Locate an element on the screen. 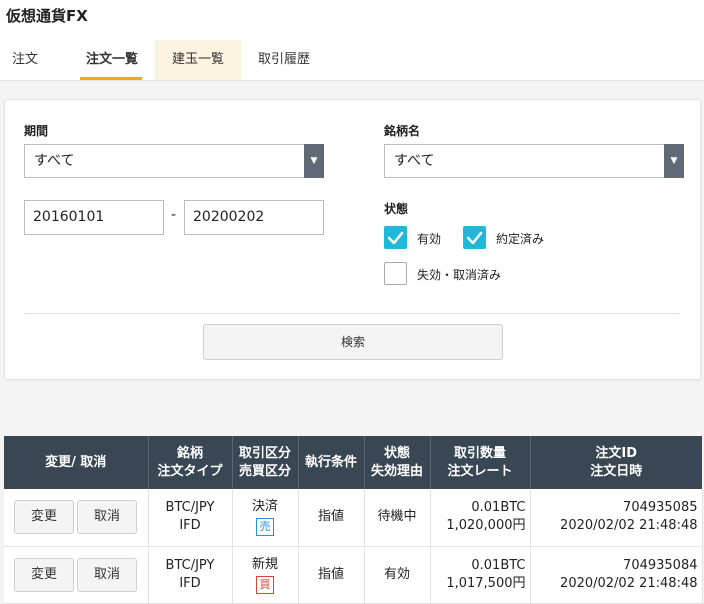 This screenshot has width=704, height=604. header-symbol-type: 銘柄 注文タイプ is located at coordinates (190, 462).